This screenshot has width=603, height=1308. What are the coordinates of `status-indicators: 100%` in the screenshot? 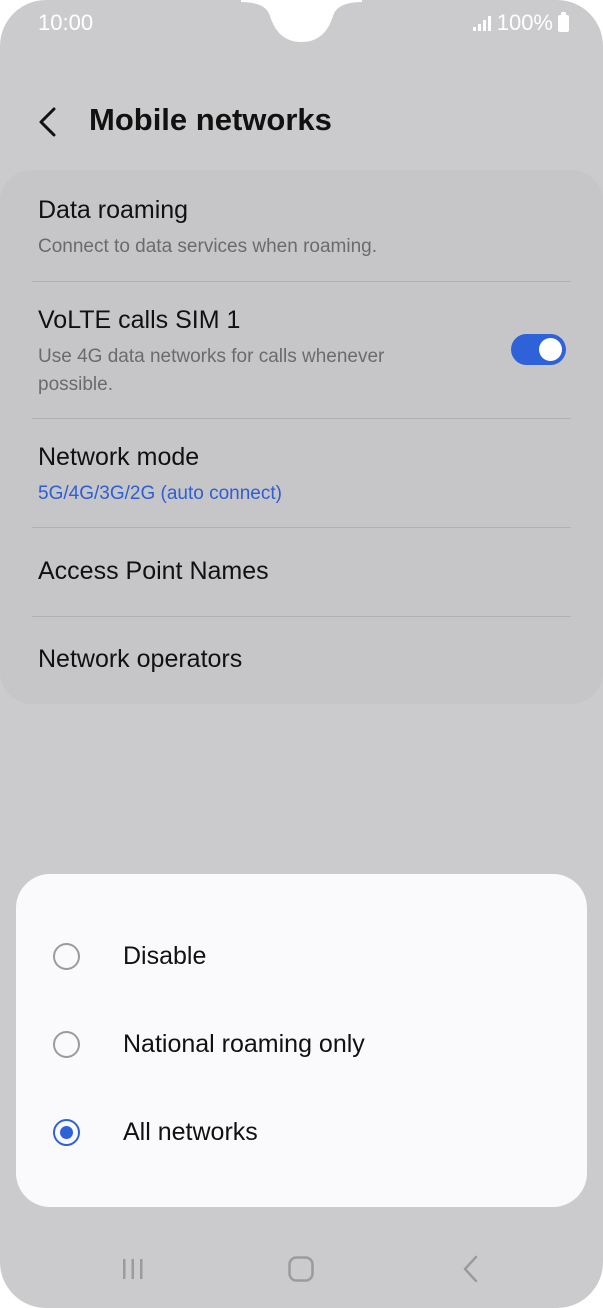 It's located at (520, 23).